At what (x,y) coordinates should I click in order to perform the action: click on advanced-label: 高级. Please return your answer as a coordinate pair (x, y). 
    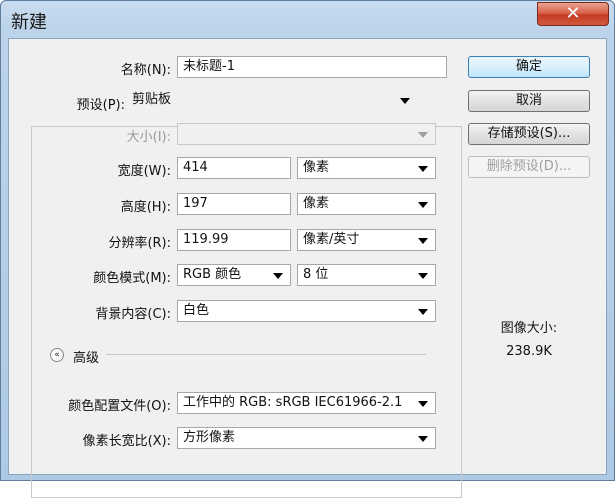
    Looking at the image, I should click on (86, 358).